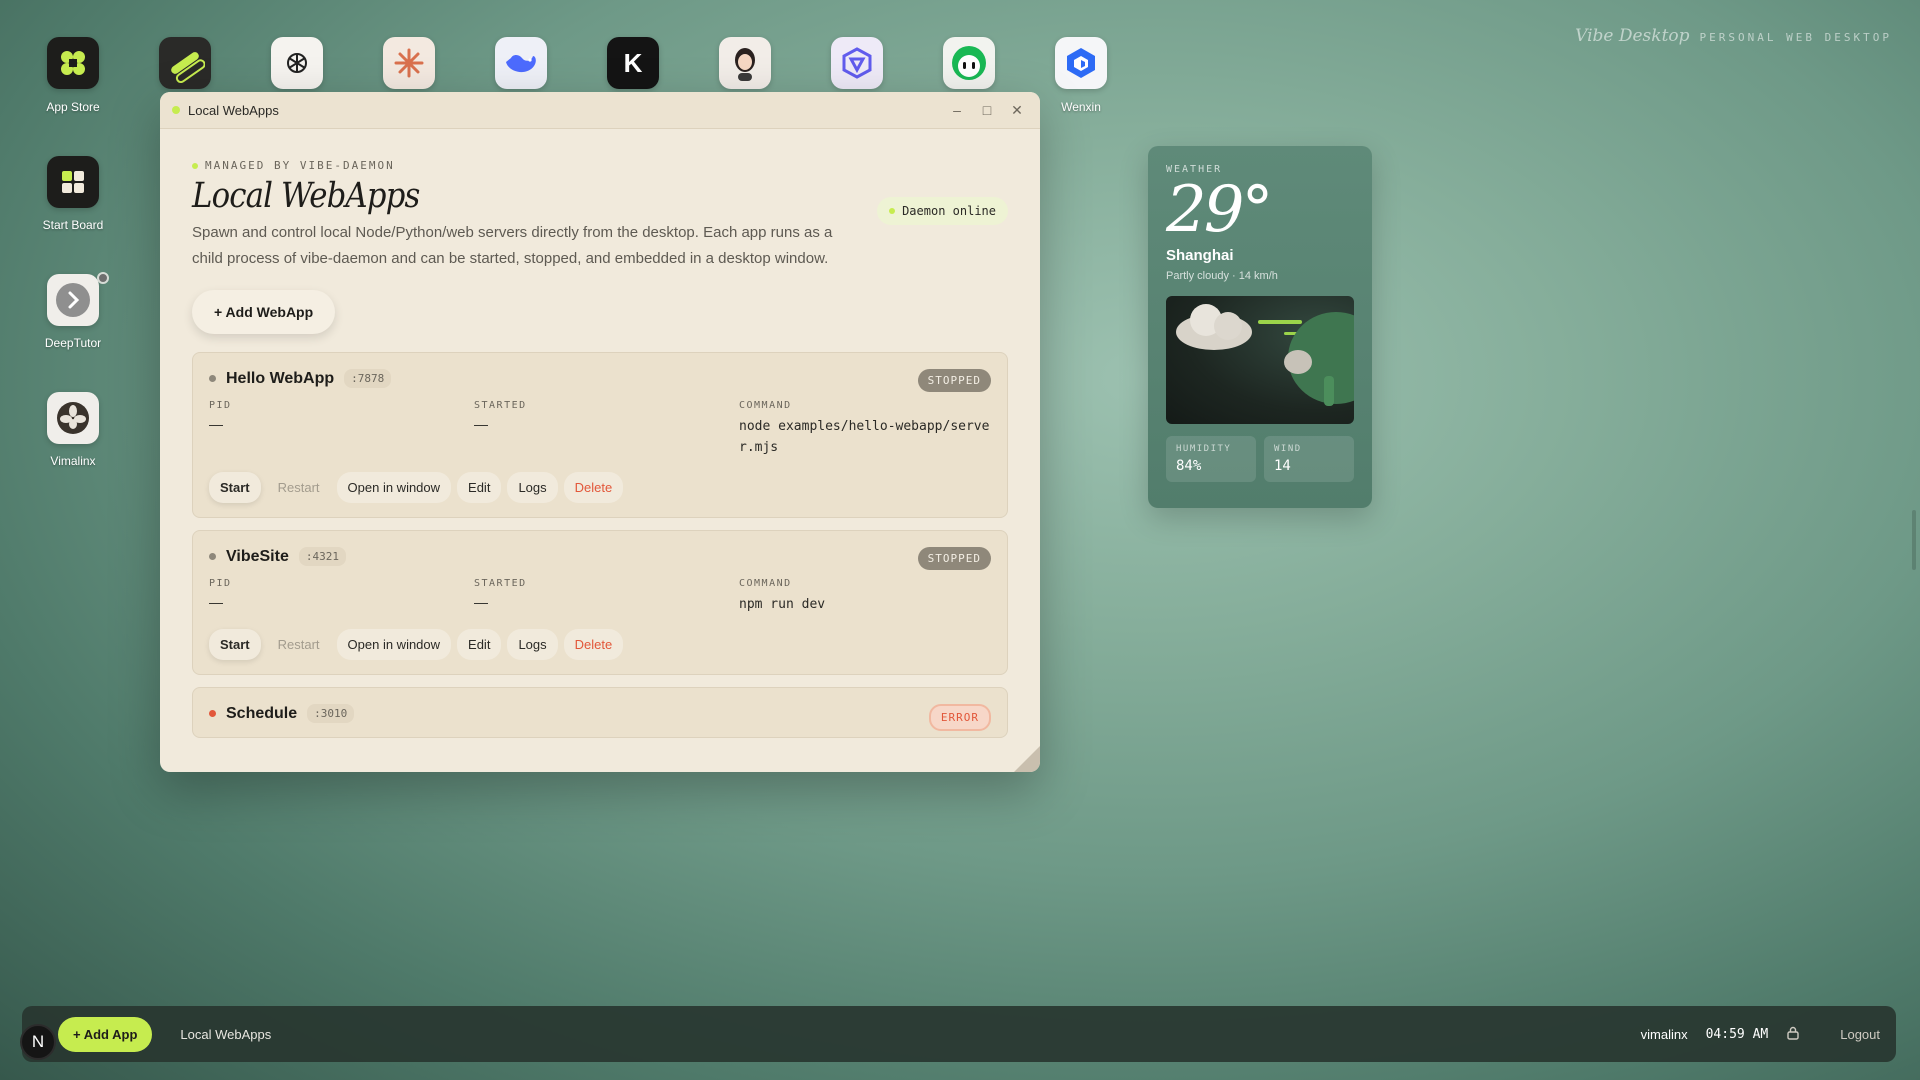 This screenshot has width=1920, height=1080. What do you see at coordinates (176, 110) in the screenshot?
I see `window-status-dot` at bounding box center [176, 110].